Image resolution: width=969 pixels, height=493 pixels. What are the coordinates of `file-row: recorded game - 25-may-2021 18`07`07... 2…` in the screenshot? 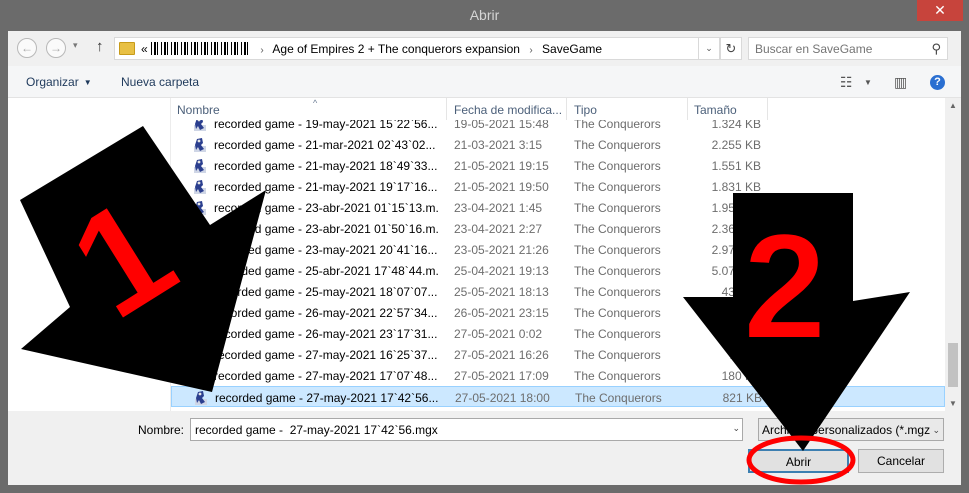 It's located at (558, 291).